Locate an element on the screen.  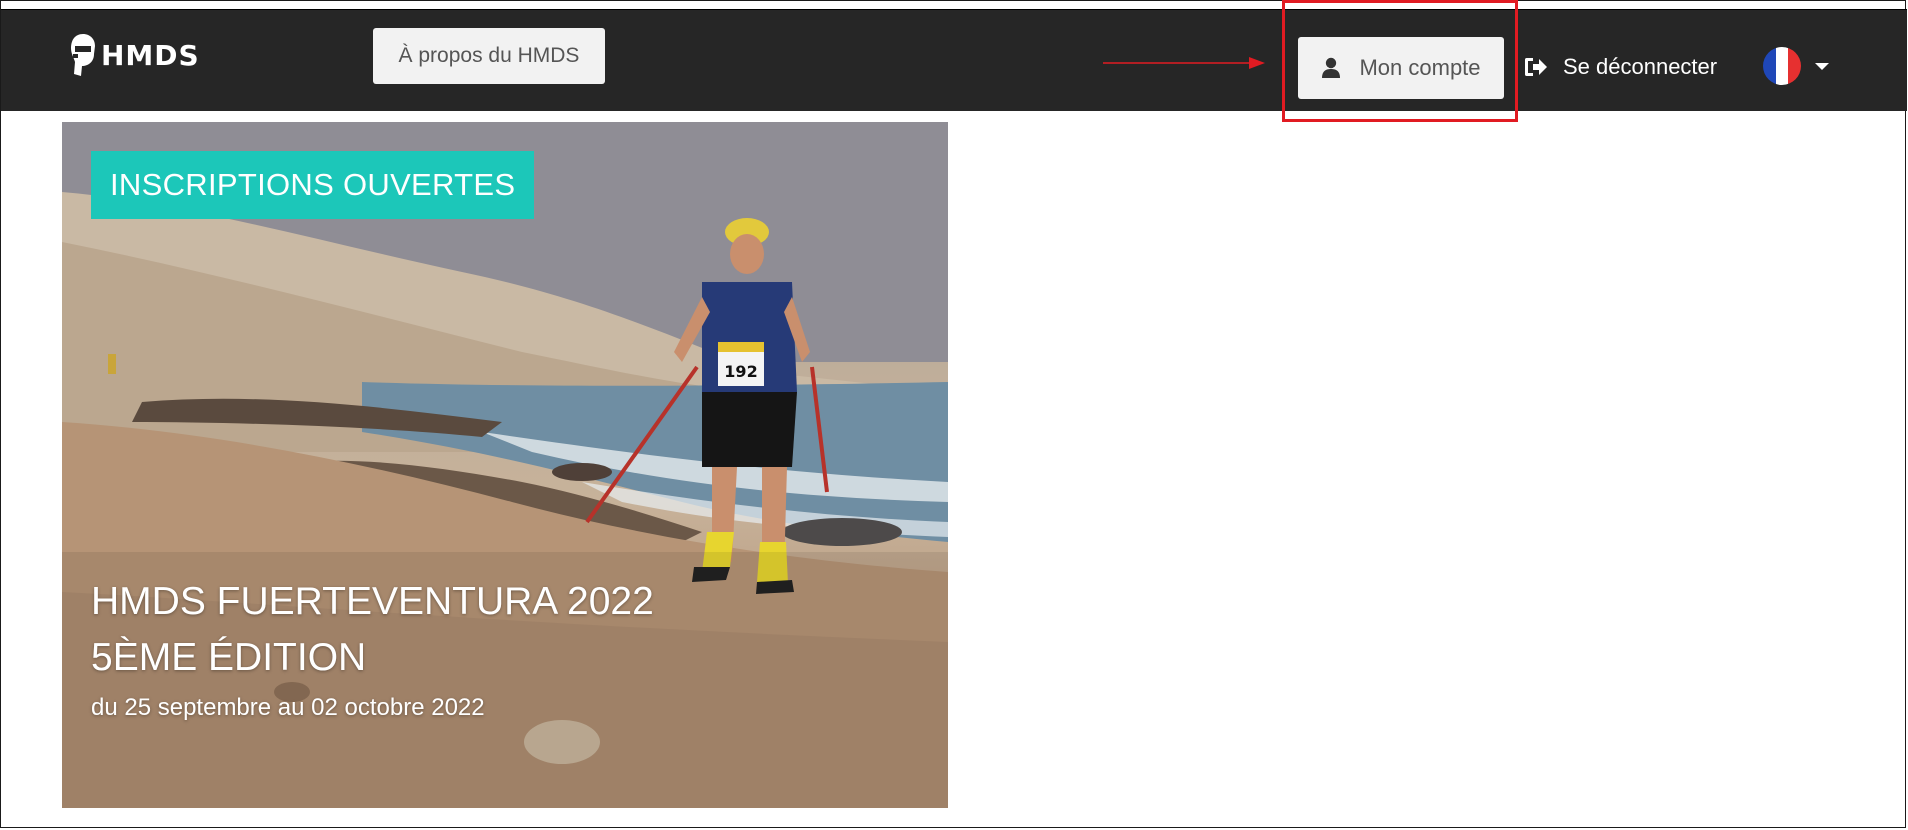
sign-out-icon is located at coordinates (1536, 67).